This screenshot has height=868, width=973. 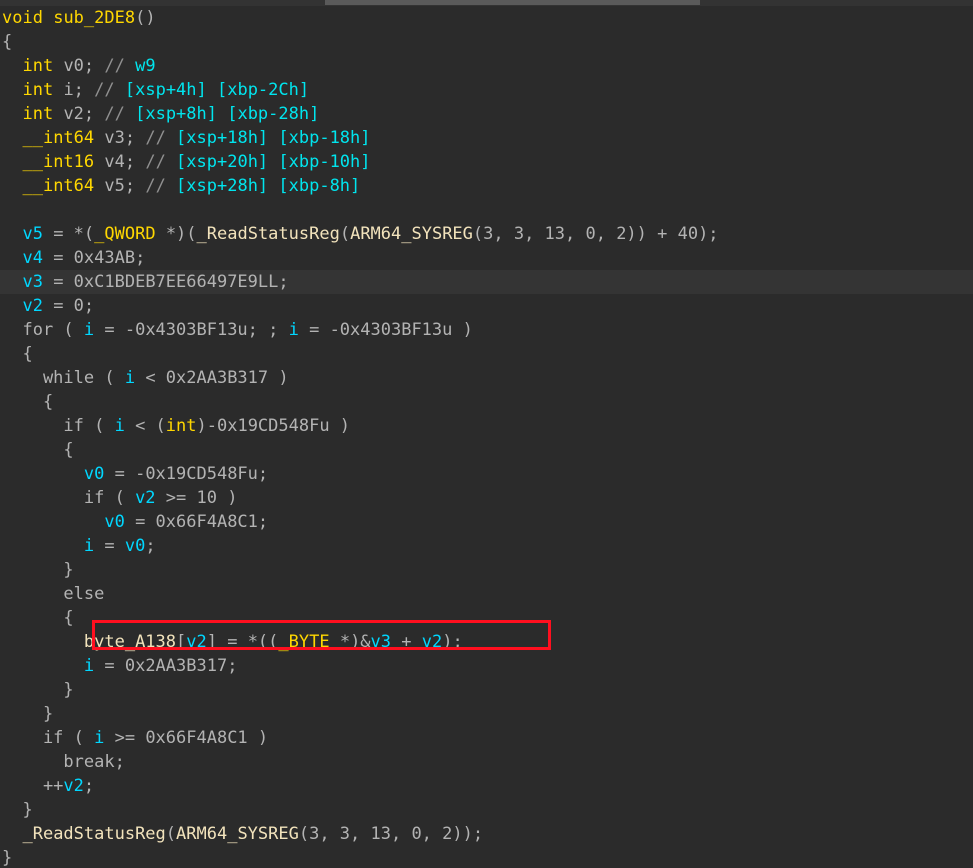 What do you see at coordinates (486, 594) in the screenshot?
I see `code-line: else` at bounding box center [486, 594].